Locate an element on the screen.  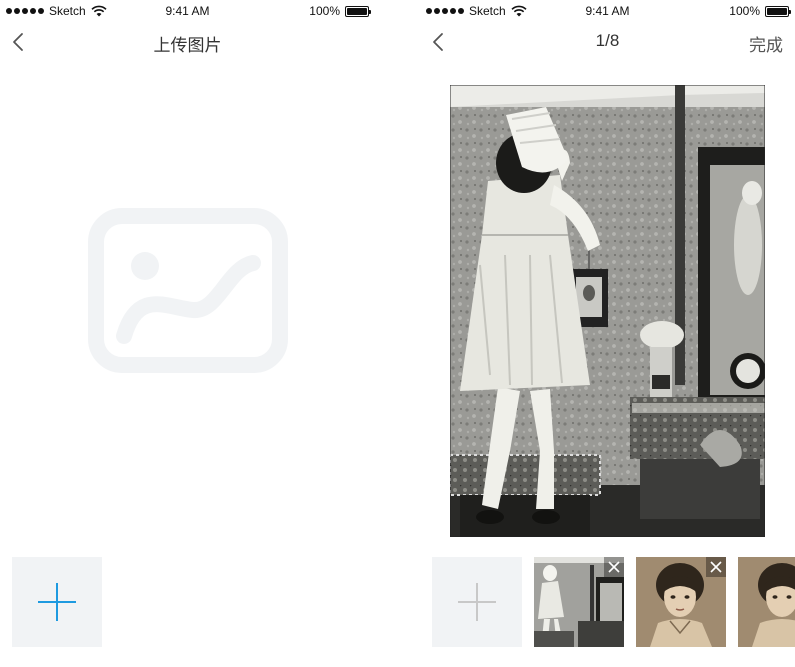
nav-bar: 上传图片 is located at coordinates (187, 42).